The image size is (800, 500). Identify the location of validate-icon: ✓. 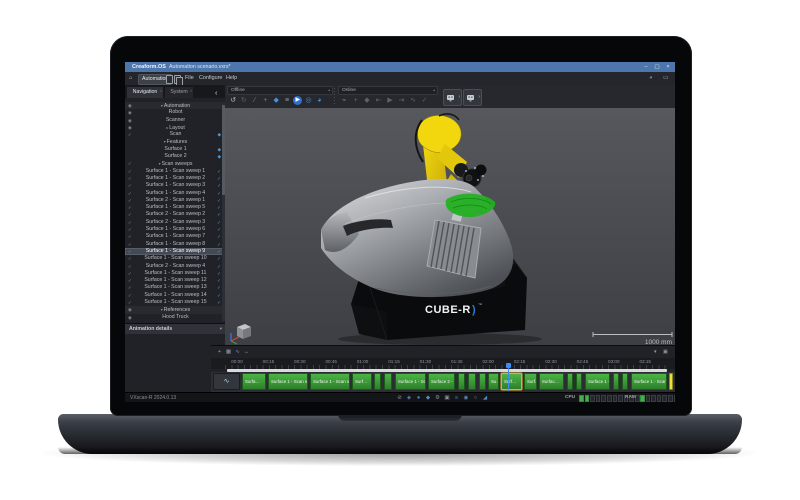
(425, 100).